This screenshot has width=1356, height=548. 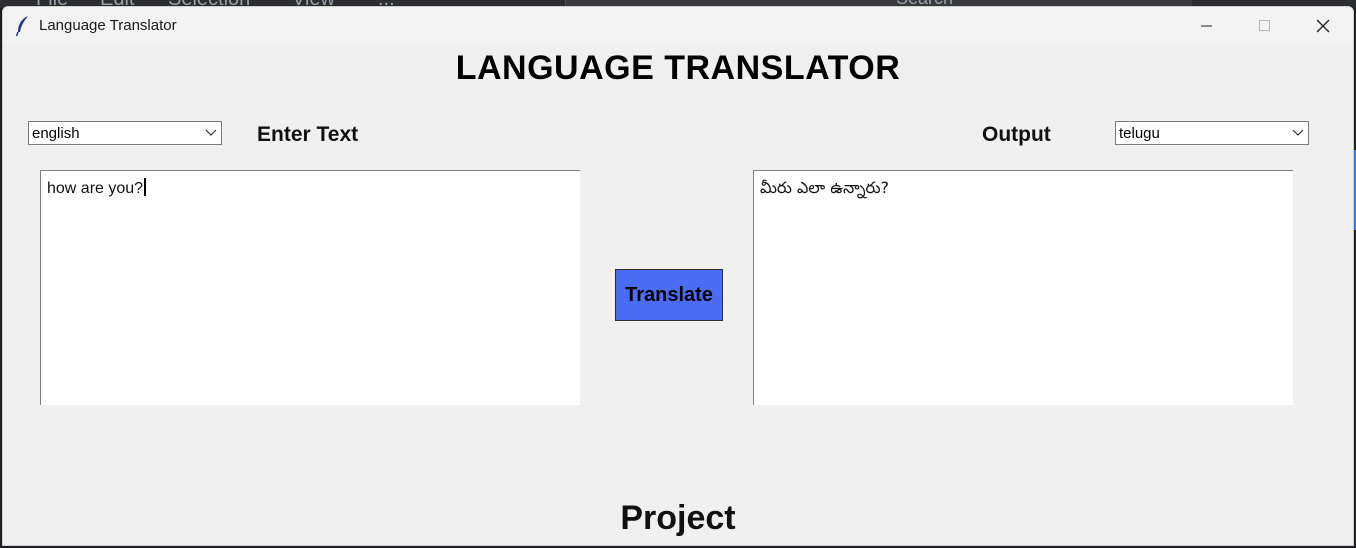 I want to click on enter-text-label: Enter Text, so click(x=308, y=134).